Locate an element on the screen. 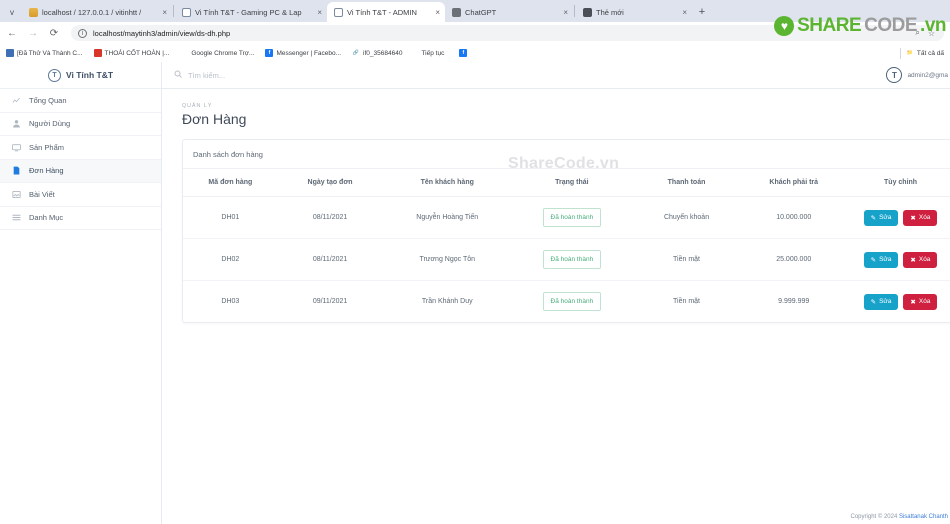 The width and height of the screenshot is (950, 524). sidebar-item-don-hang: Đơn Hàng is located at coordinates (80, 171).